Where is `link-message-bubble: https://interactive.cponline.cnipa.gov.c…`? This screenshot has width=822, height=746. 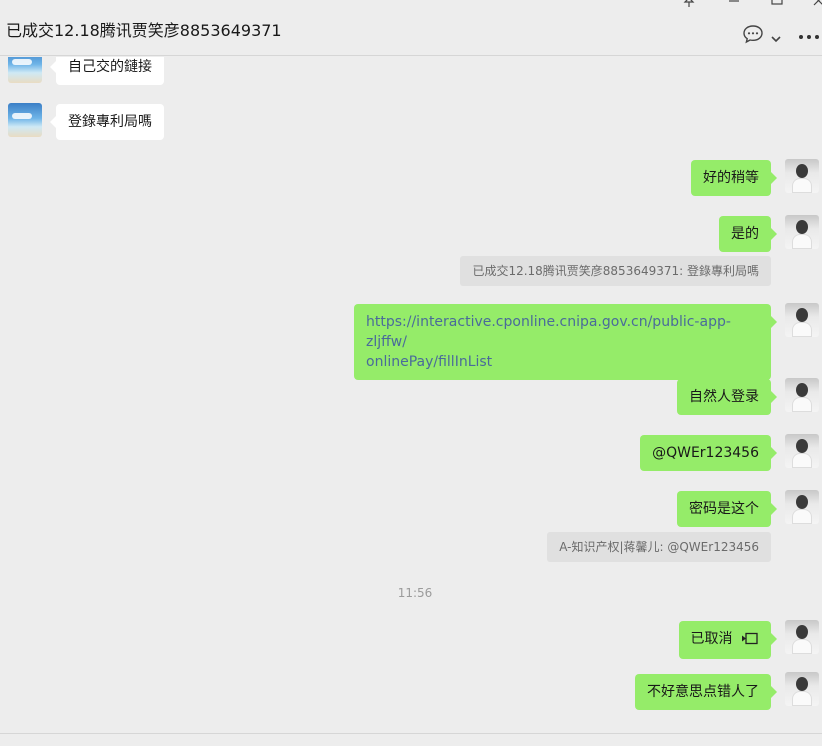 link-message-bubble: https://interactive.cponline.cnipa.gov.c… is located at coordinates (565, 342).